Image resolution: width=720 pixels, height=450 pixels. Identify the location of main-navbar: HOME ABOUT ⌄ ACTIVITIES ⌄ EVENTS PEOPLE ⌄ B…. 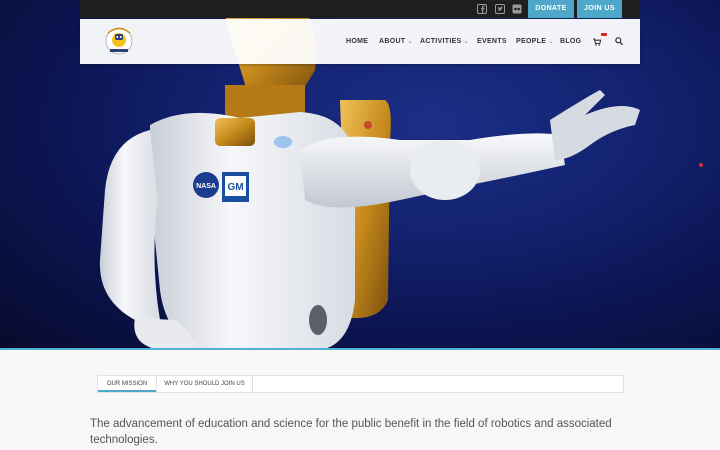
(360, 41).